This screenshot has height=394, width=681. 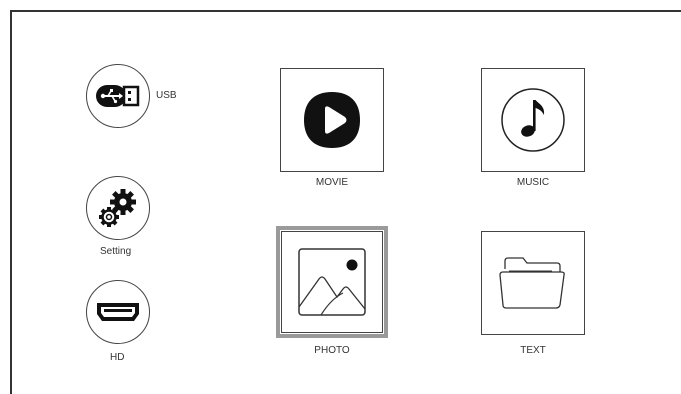 What do you see at coordinates (532, 283) in the screenshot?
I see `folder-icon` at bounding box center [532, 283].